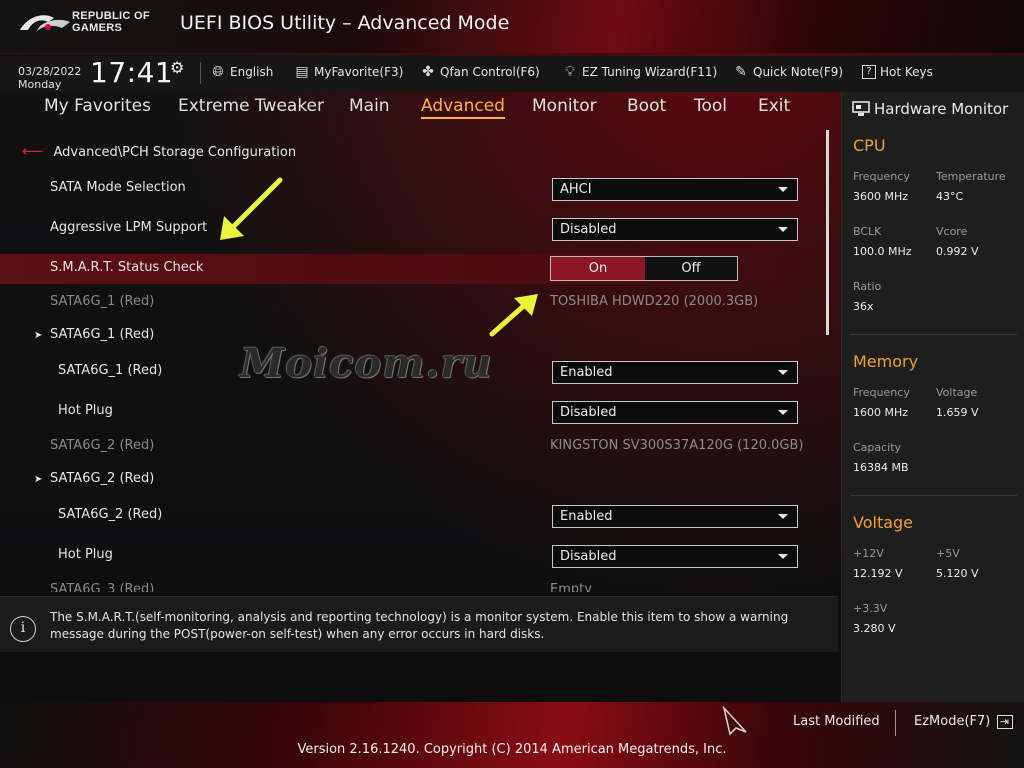 The height and width of the screenshot is (768, 1024). What do you see at coordinates (877, 447) in the screenshot?
I see `memory-capacity-label: Capacity` at bounding box center [877, 447].